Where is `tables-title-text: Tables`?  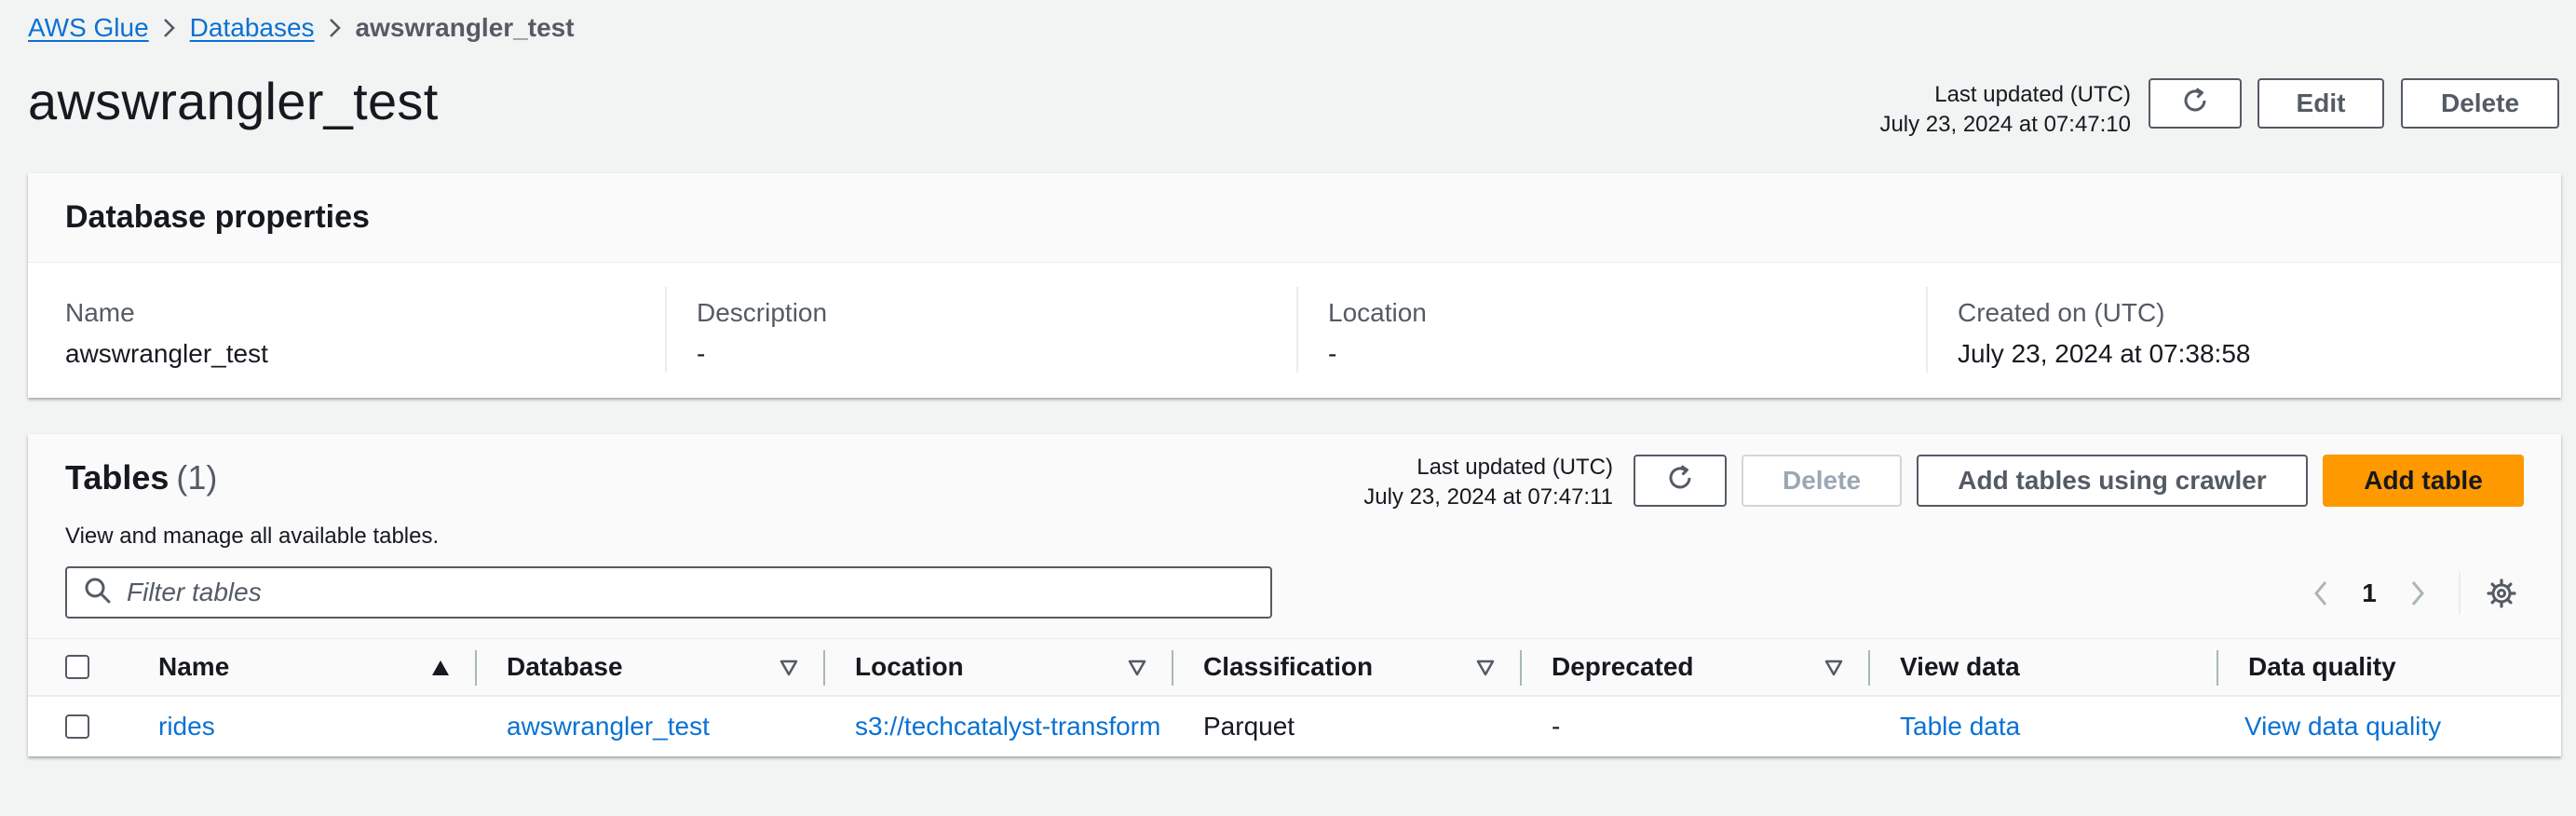 tables-title-text: Tables is located at coordinates (117, 477).